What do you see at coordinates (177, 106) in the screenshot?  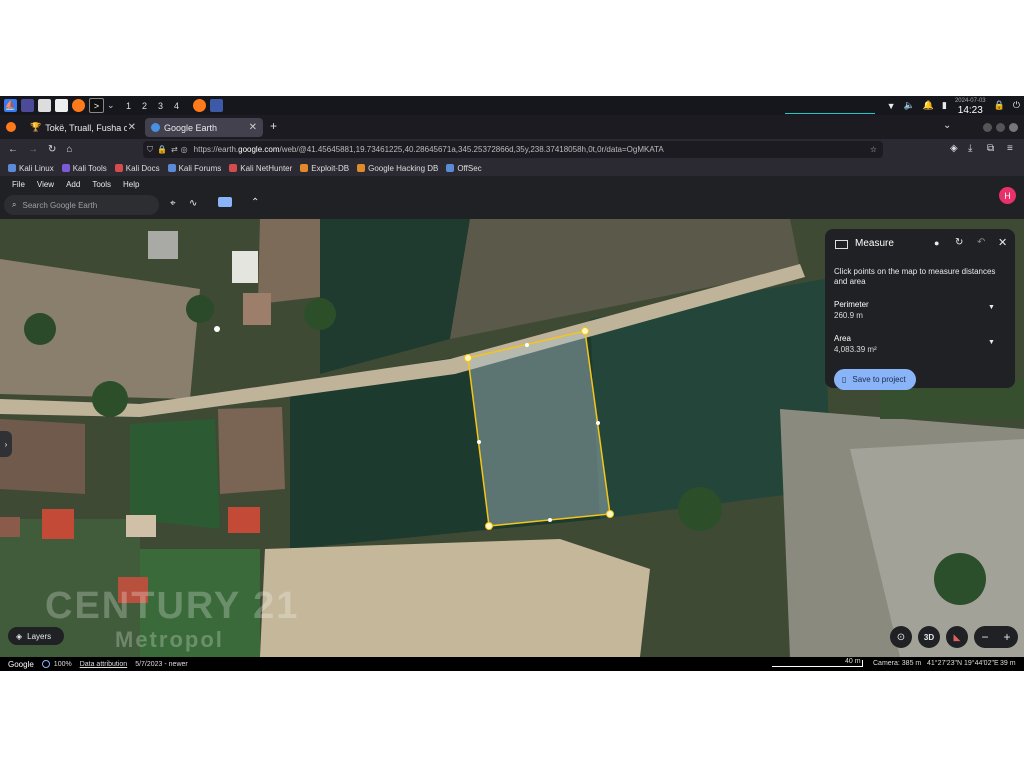 I see `workspace-4: 4` at bounding box center [177, 106].